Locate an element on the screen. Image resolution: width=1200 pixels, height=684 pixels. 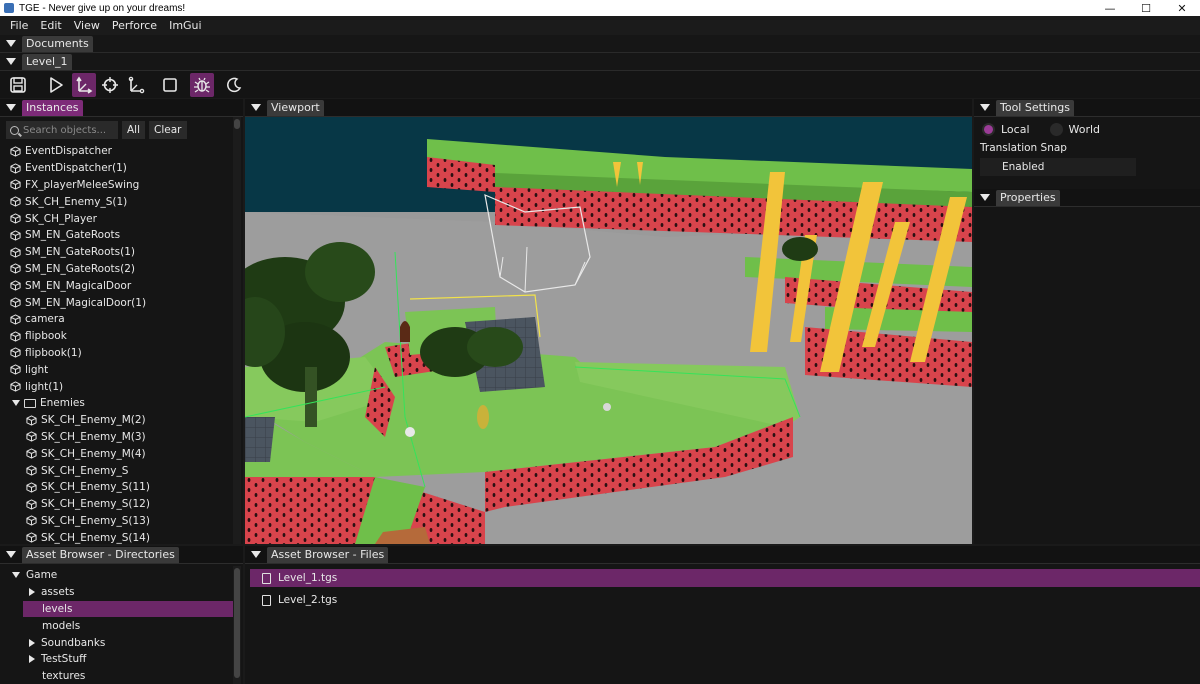
instance-item: light(1) is located at coordinates (126, 386).